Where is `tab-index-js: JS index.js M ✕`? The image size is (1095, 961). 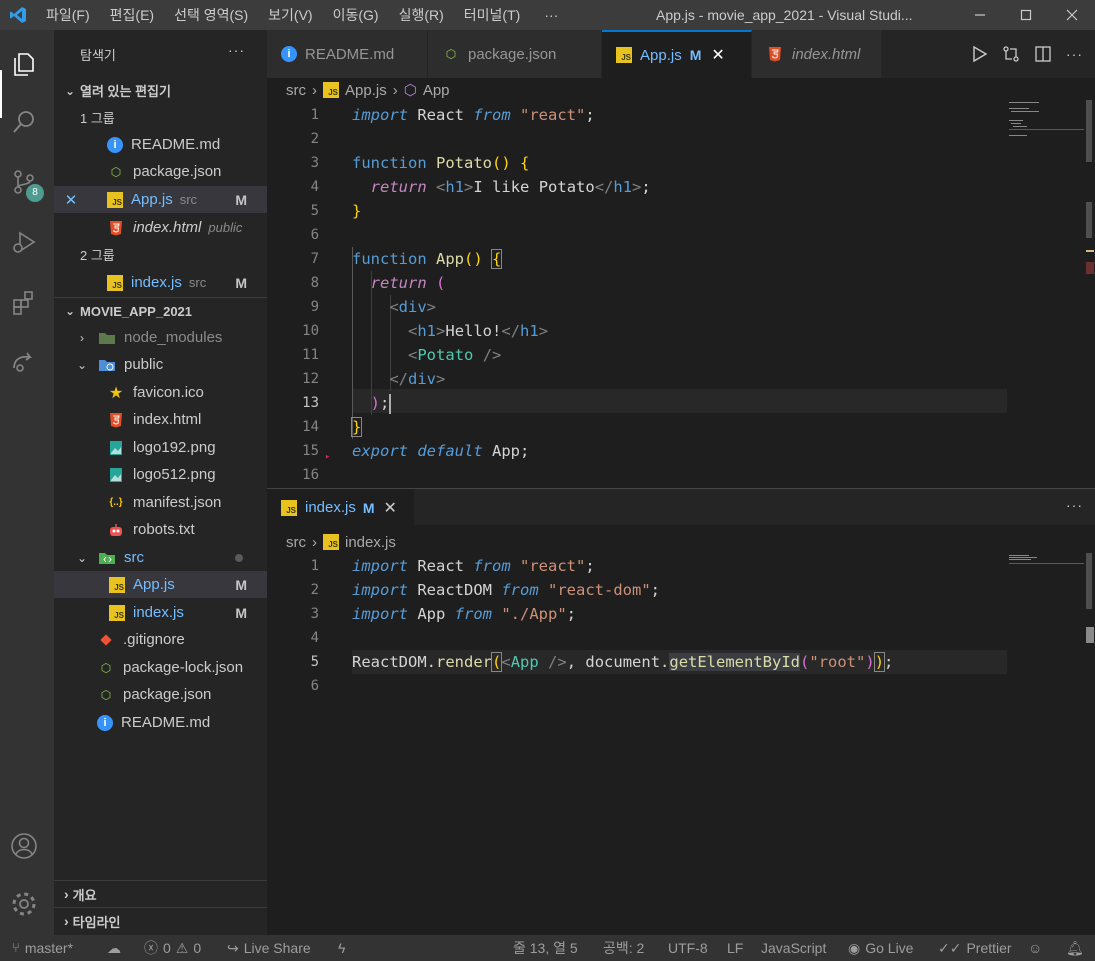
tab-index-js: JS index.js M ✕ is located at coordinates (340, 507).